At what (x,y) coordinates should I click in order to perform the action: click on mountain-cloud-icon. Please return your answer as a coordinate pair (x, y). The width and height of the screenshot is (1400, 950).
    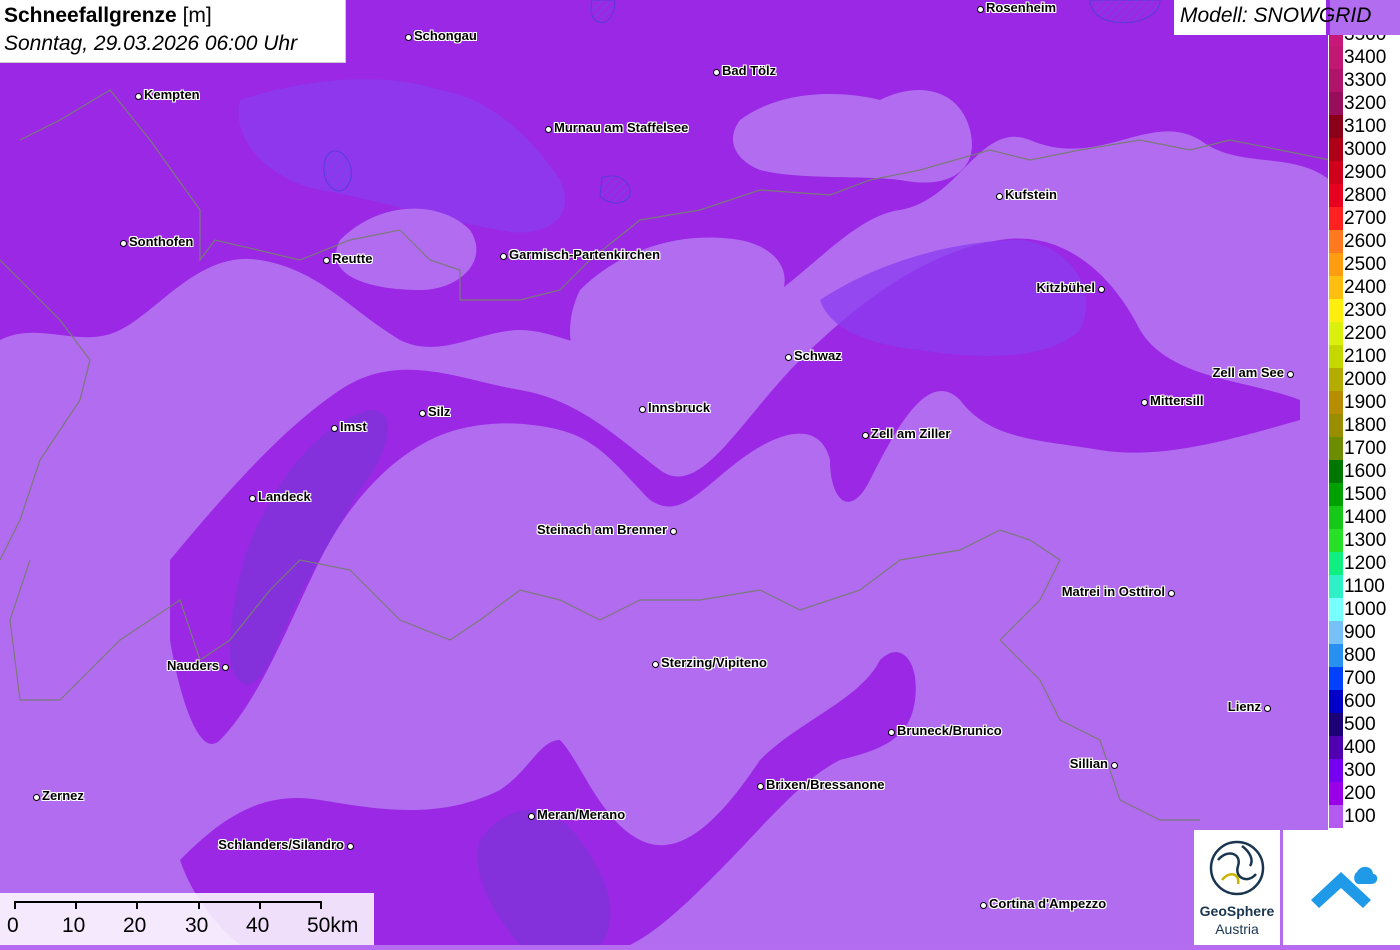
    Looking at the image, I should click on (1344, 887).